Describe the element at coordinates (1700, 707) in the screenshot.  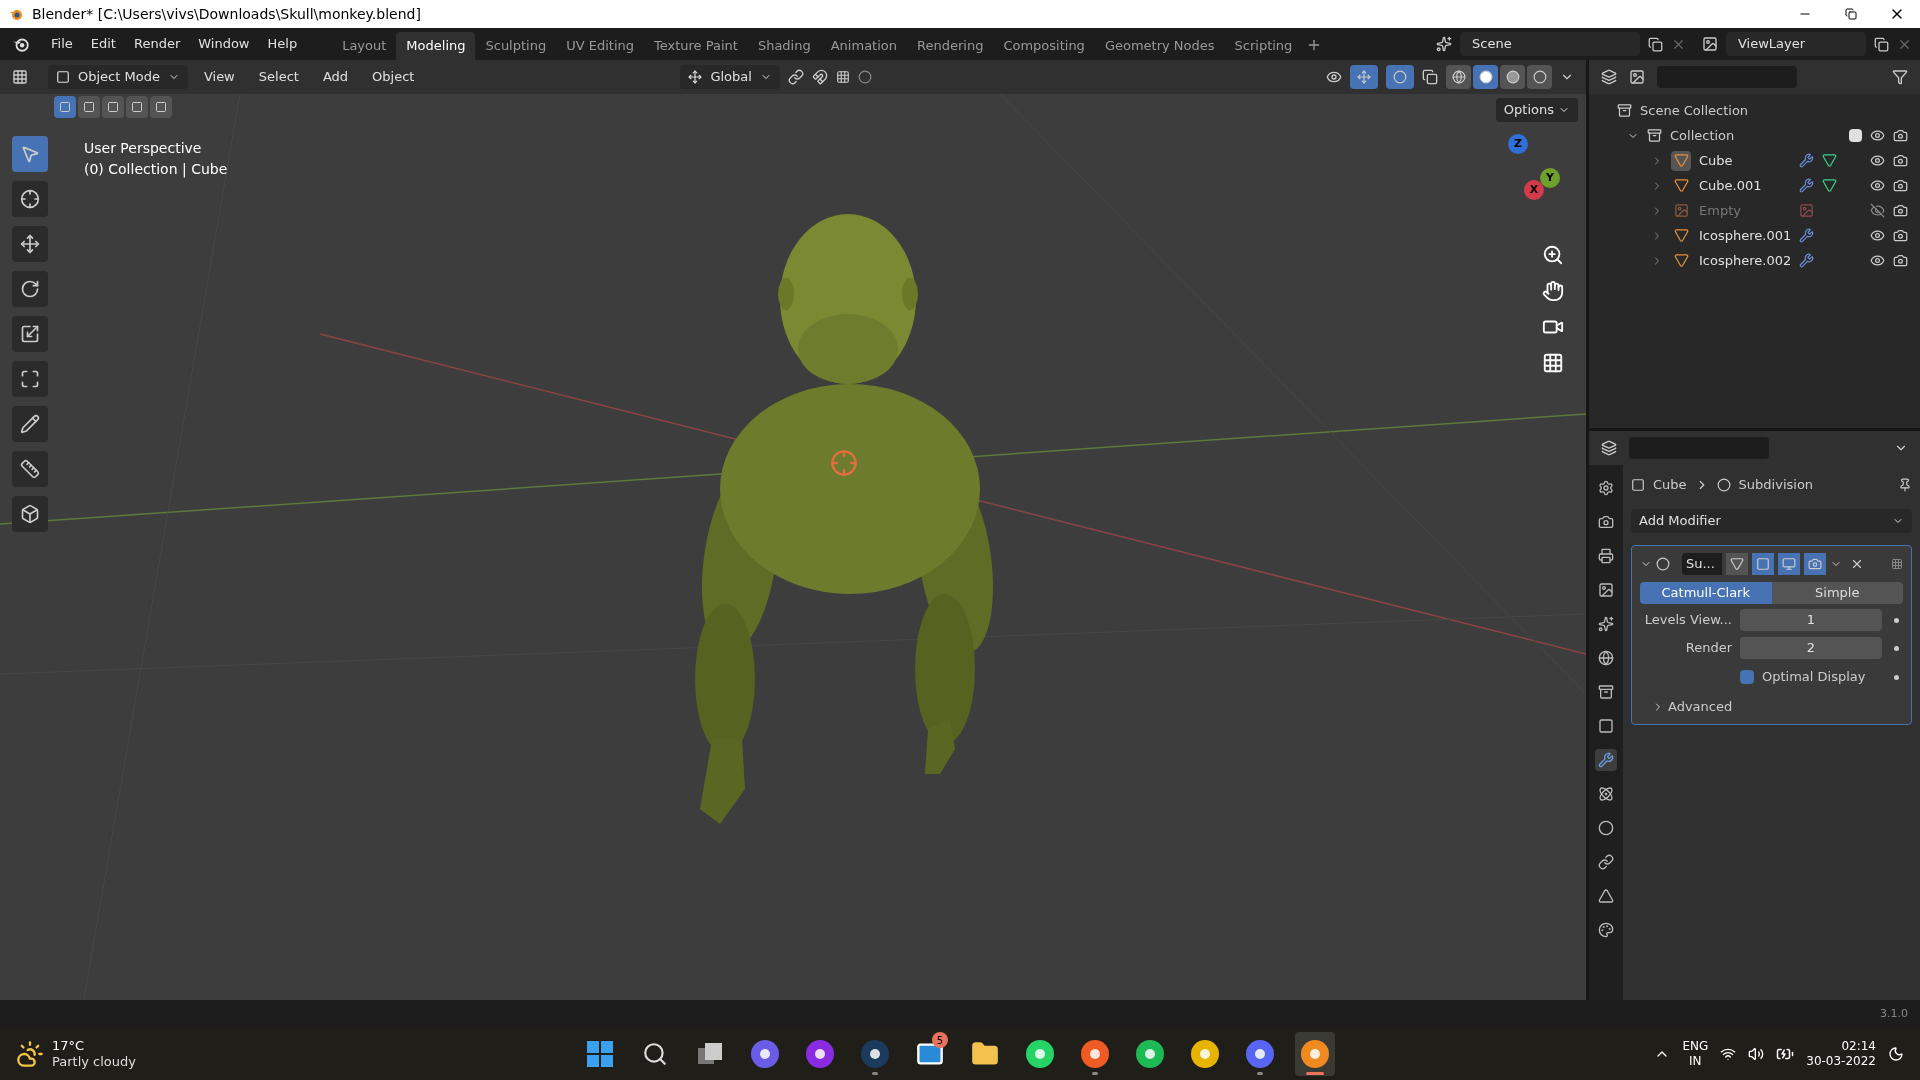
I see `section-header: Advanced` at that location.